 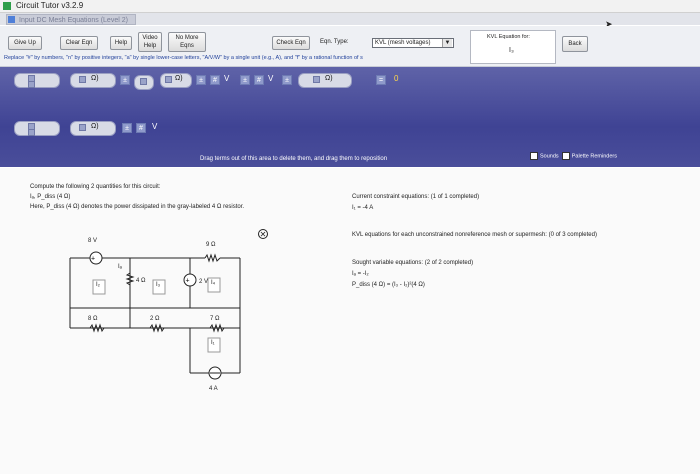 What do you see at coordinates (572, 235) in the screenshot?
I see `kvl-progress: (0 of 3 completed)` at bounding box center [572, 235].